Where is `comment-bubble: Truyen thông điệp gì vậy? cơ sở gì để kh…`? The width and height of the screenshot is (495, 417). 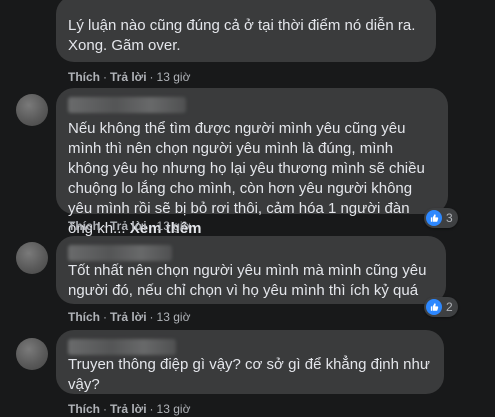
comment-bubble: Truyen thông điệp gì vậy? cơ sở gì để kh… is located at coordinates (250, 362).